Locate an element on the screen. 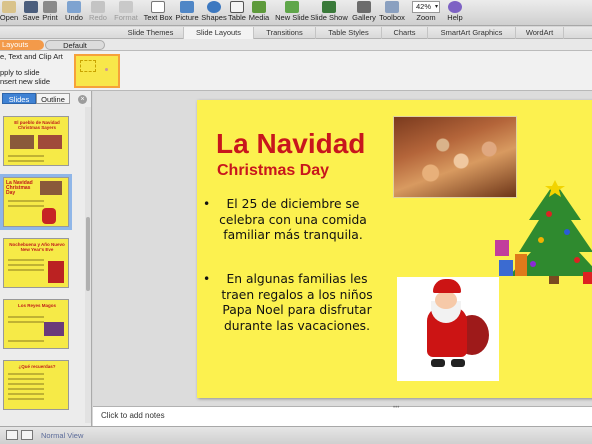  resize-grip-icon: ••• is located at coordinates (396, 408).